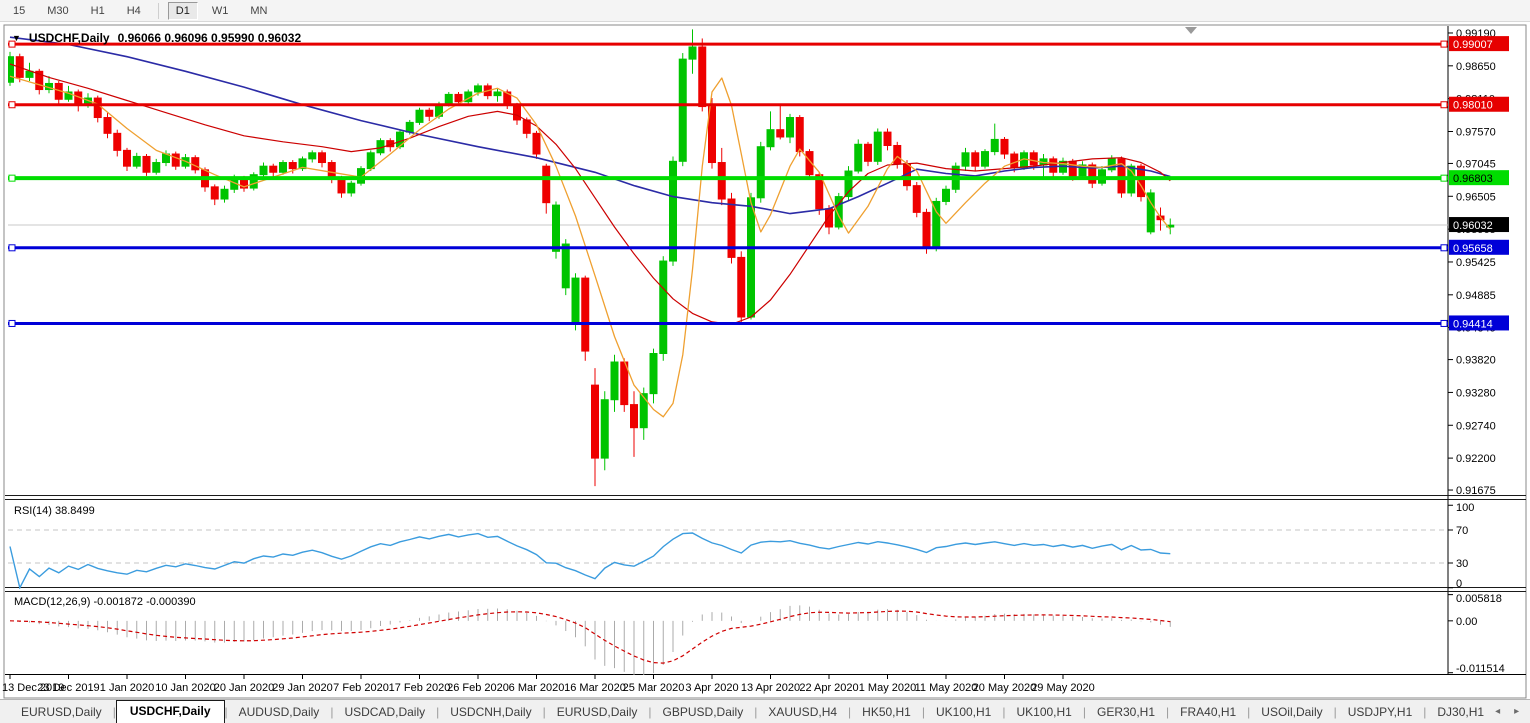 The width and height of the screenshot is (1530, 723). I want to click on tab-hk50-h1: HK50,H1, so click(886, 712).